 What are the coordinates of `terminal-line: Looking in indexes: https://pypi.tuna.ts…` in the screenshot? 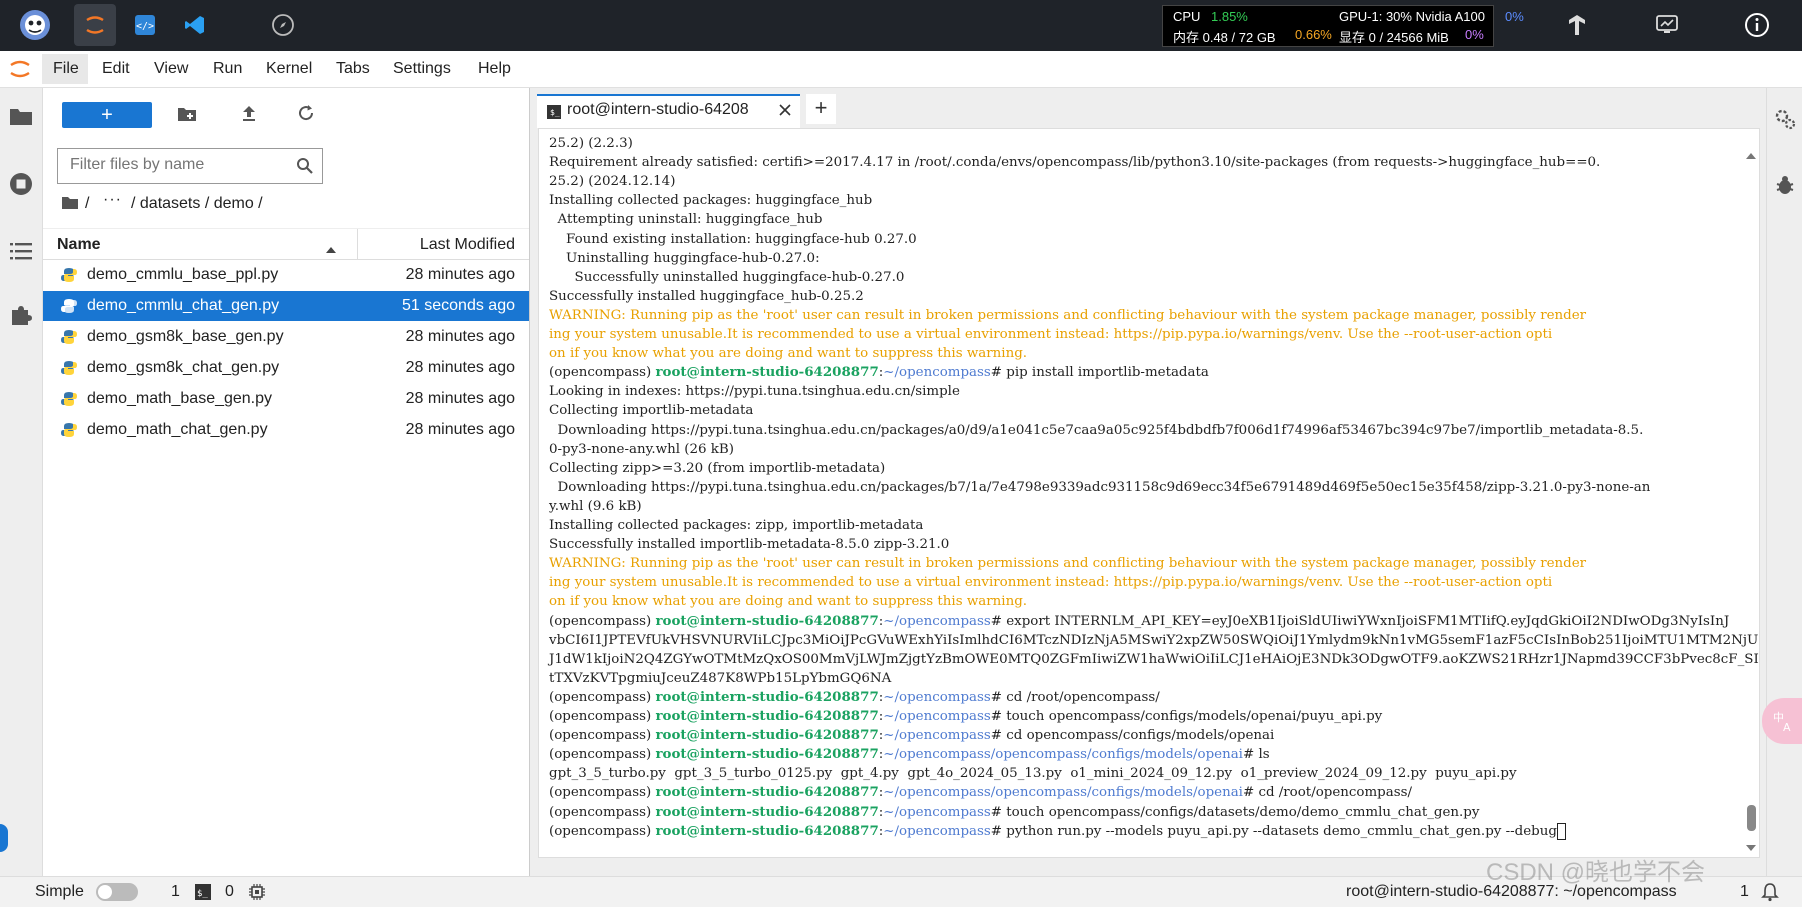 It's located at (754, 392).